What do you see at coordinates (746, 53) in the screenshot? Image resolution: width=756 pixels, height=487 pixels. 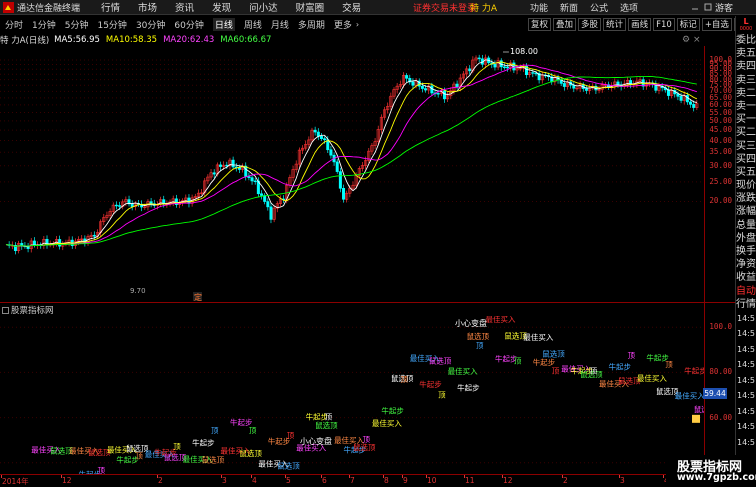 I see `side-item: 卖五` at bounding box center [746, 53].